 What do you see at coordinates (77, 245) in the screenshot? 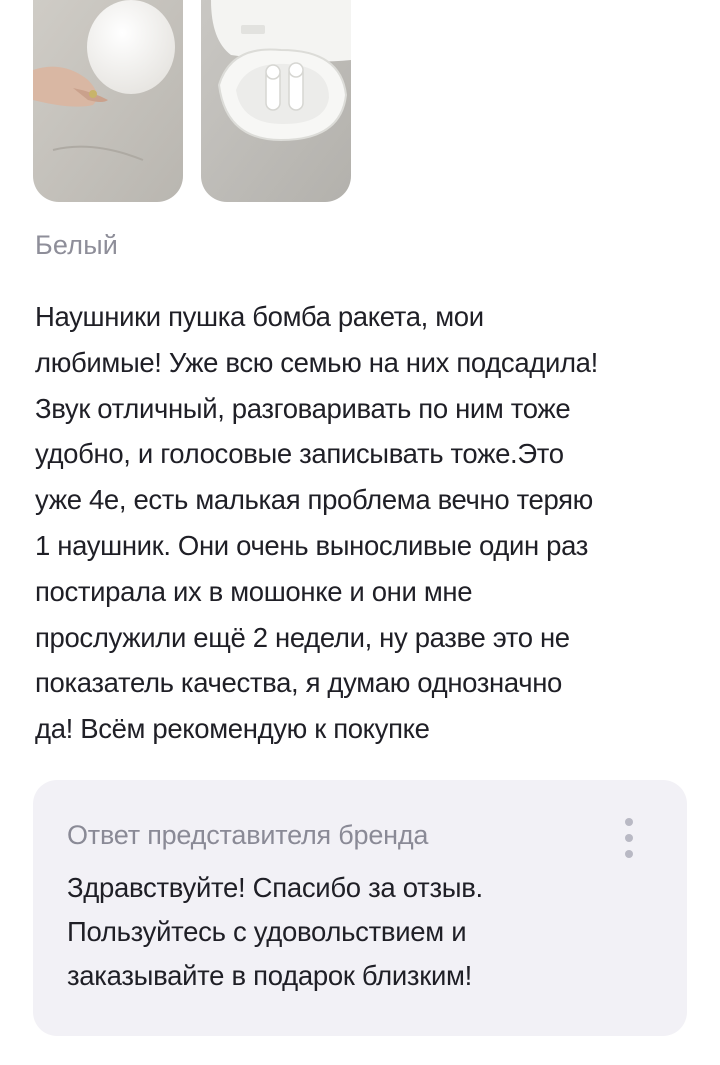
I see `product-variant-label: Белый` at bounding box center [77, 245].